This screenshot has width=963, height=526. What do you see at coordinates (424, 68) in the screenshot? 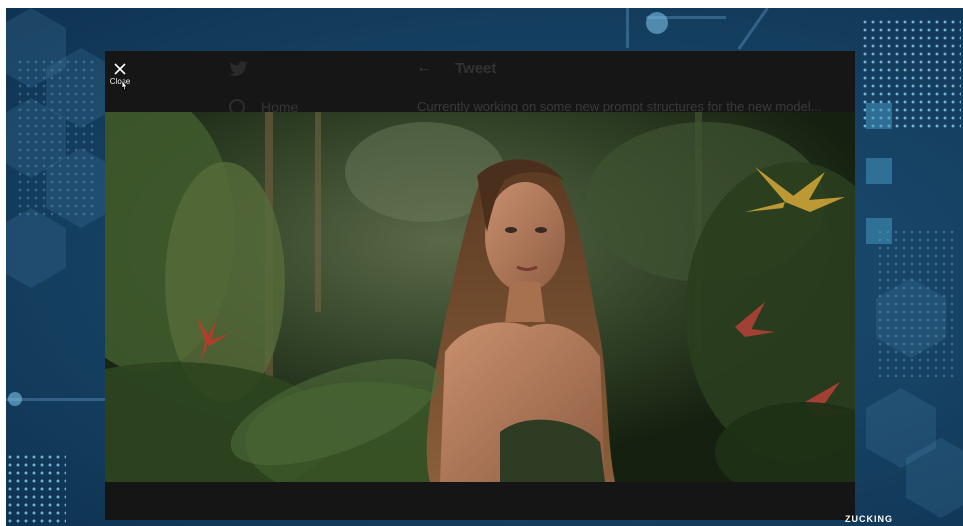
I see `back-arrow-icon: ←` at bounding box center [424, 68].